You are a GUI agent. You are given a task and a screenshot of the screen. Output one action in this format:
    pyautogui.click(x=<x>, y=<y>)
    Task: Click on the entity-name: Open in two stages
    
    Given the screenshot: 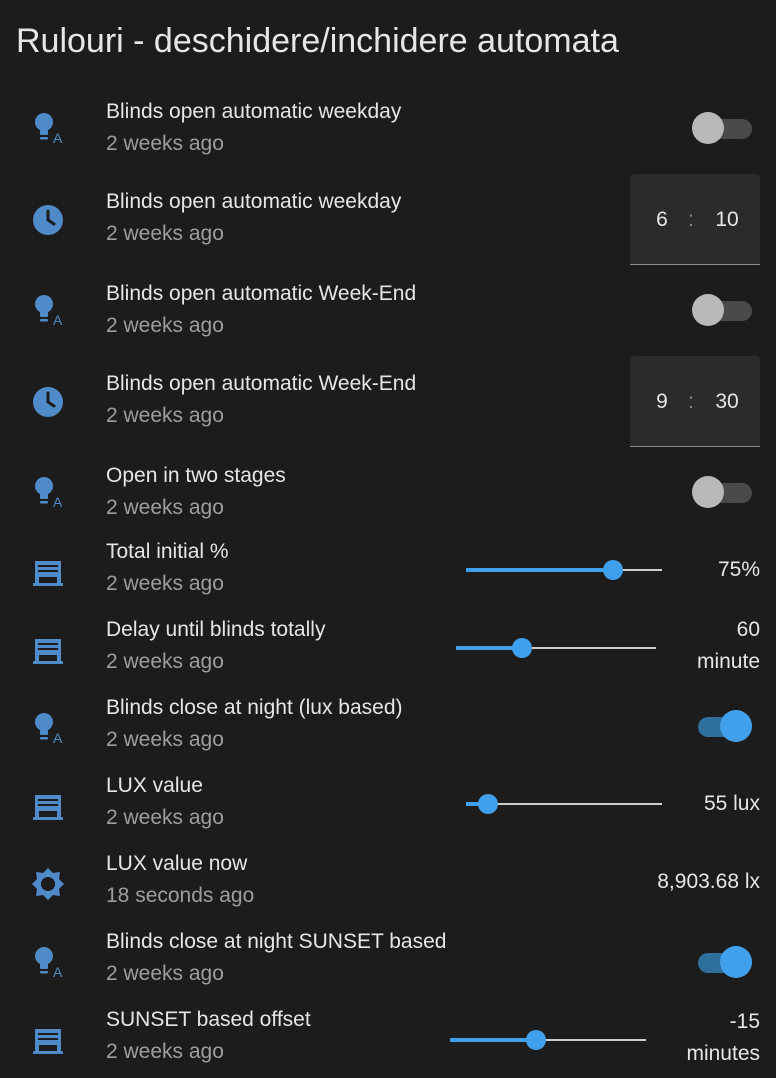 What is the action you would take?
    pyautogui.click(x=196, y=475)
    